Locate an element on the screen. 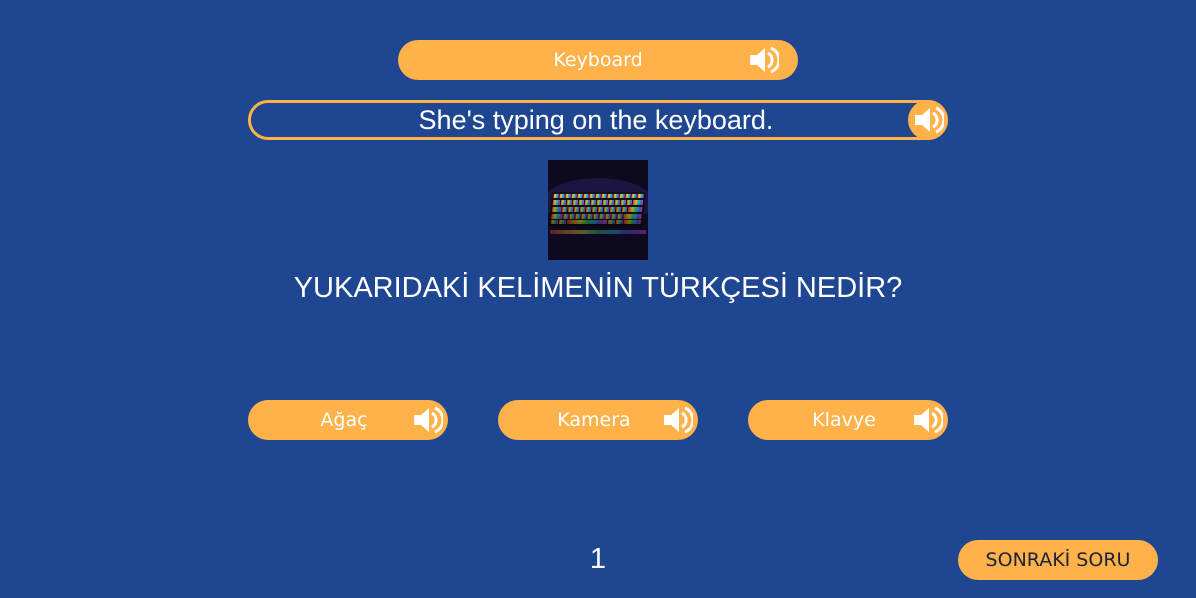  sentence-box: She's typing on the keyboard. is located at coordinates (598, 120).